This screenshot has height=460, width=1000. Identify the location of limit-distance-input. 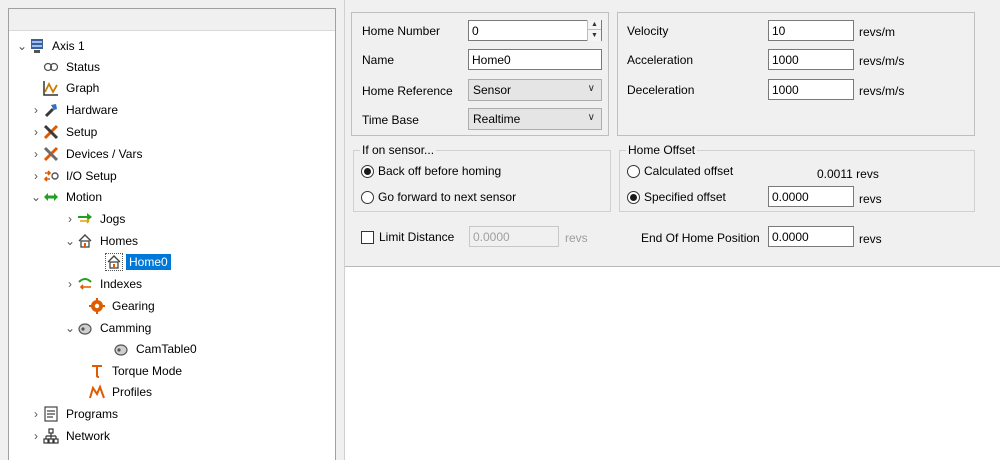
(514, 236).